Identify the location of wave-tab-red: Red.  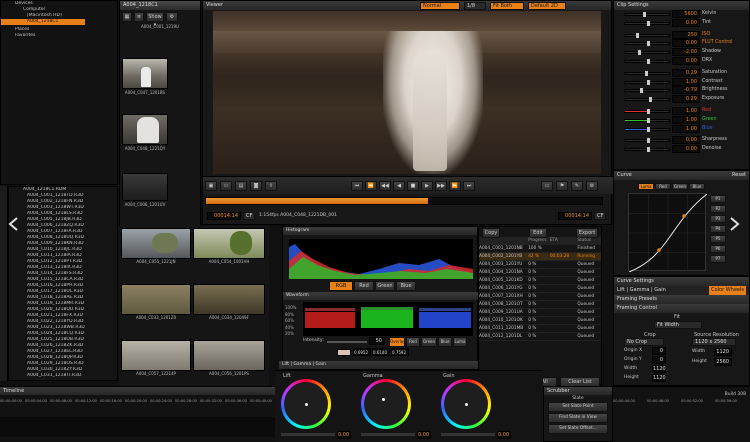
(413, 342).